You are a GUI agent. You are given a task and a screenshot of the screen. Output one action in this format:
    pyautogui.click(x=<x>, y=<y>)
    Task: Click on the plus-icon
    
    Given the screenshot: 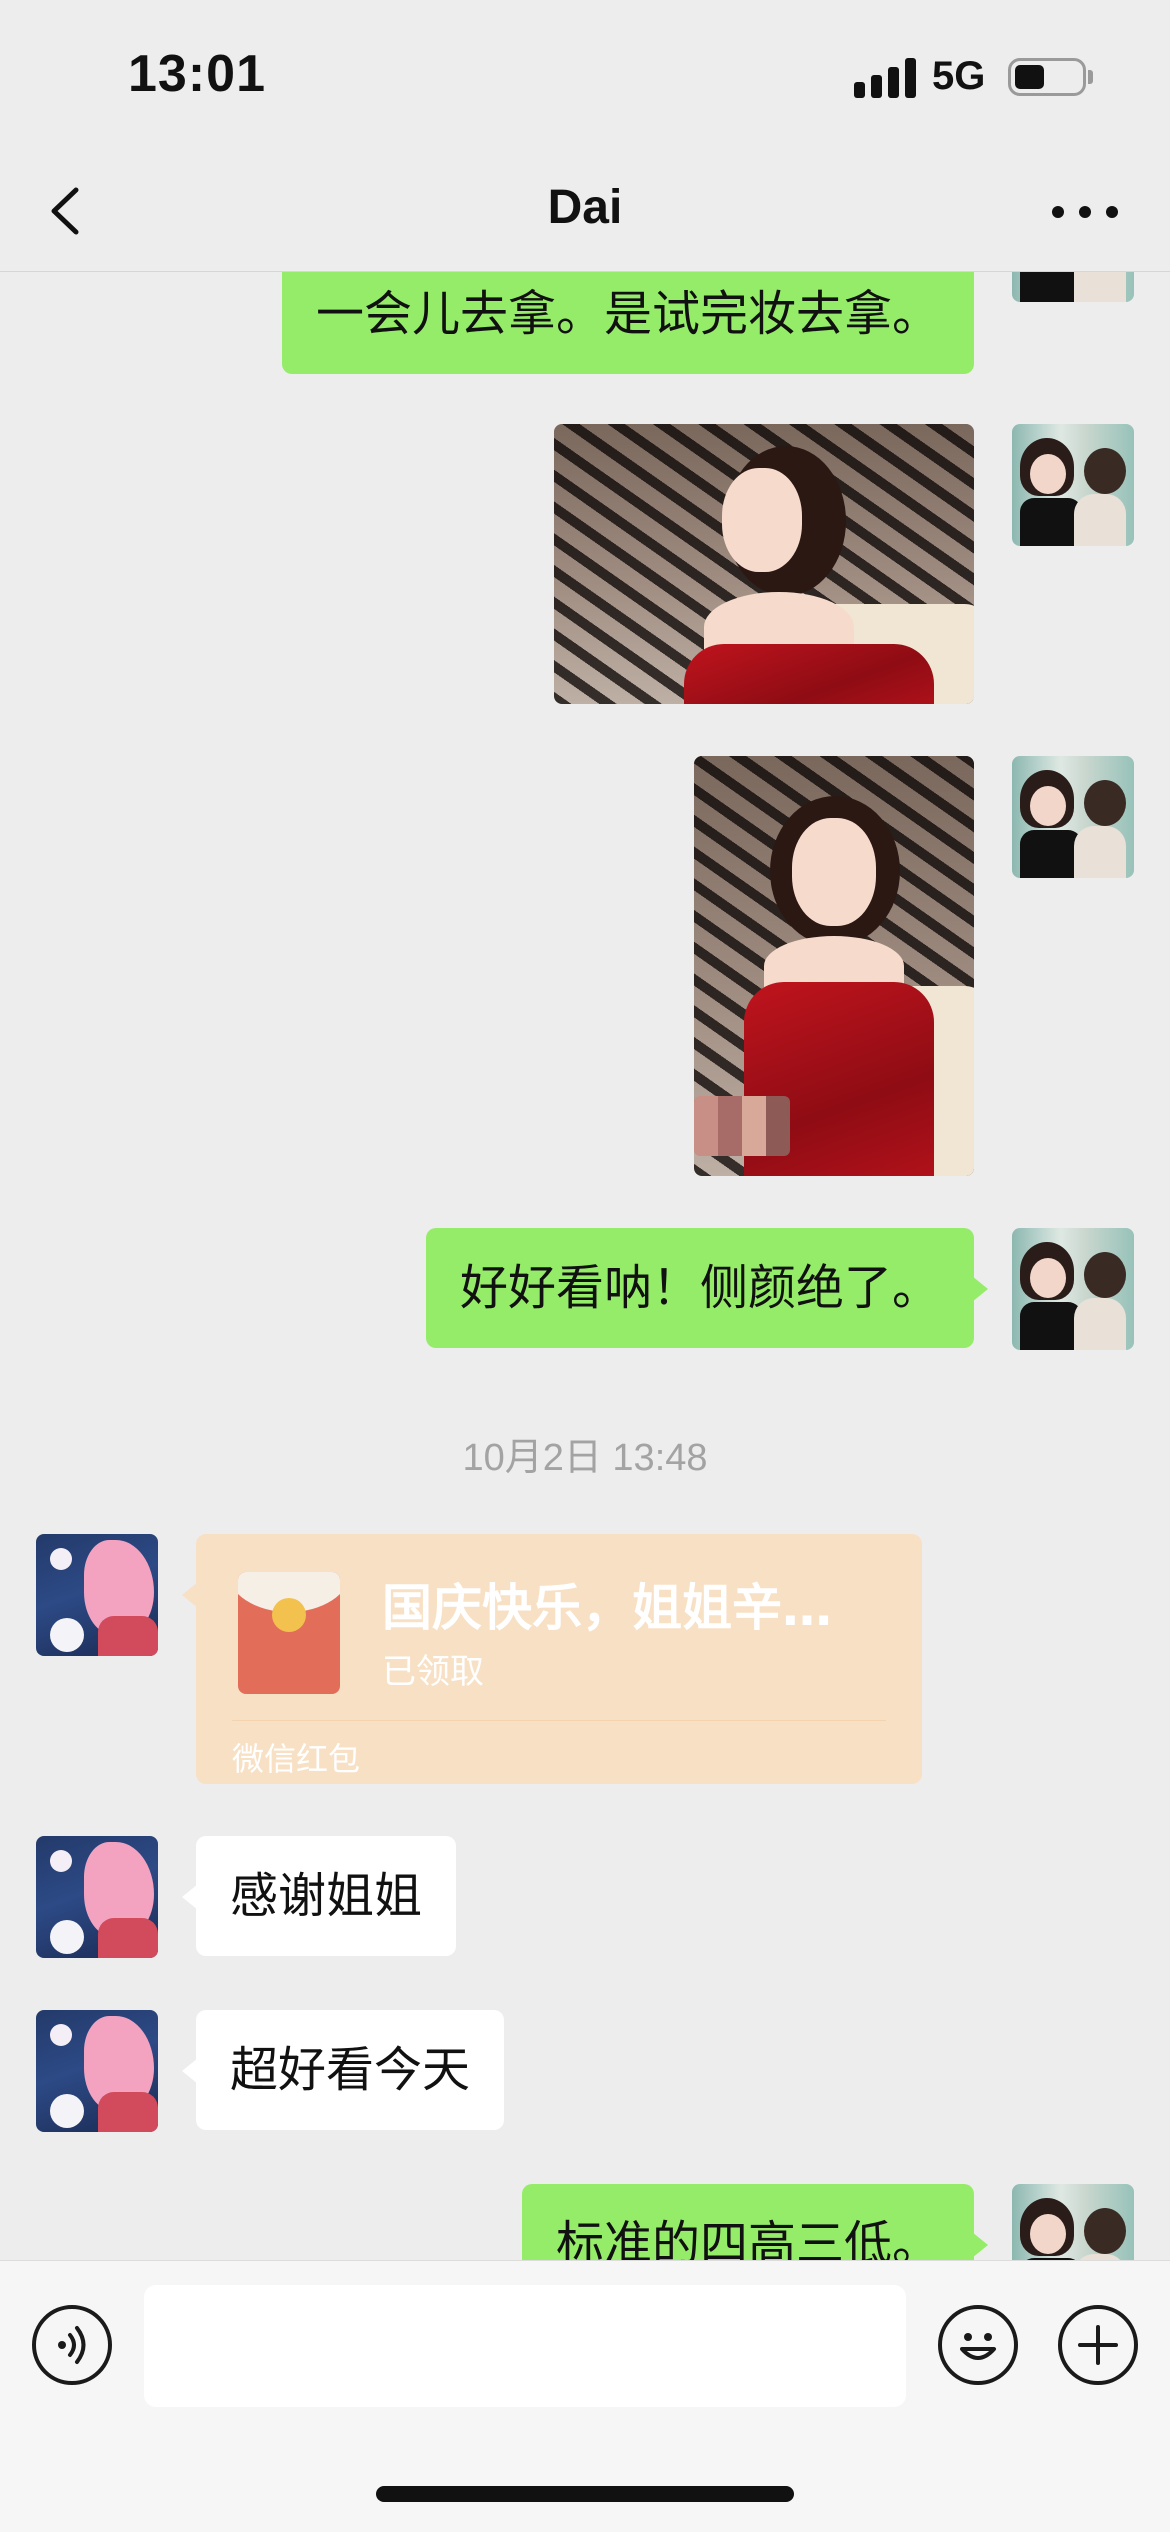 What is the action you would take?
    pyautogui.click(x=1098, y=2345)
    